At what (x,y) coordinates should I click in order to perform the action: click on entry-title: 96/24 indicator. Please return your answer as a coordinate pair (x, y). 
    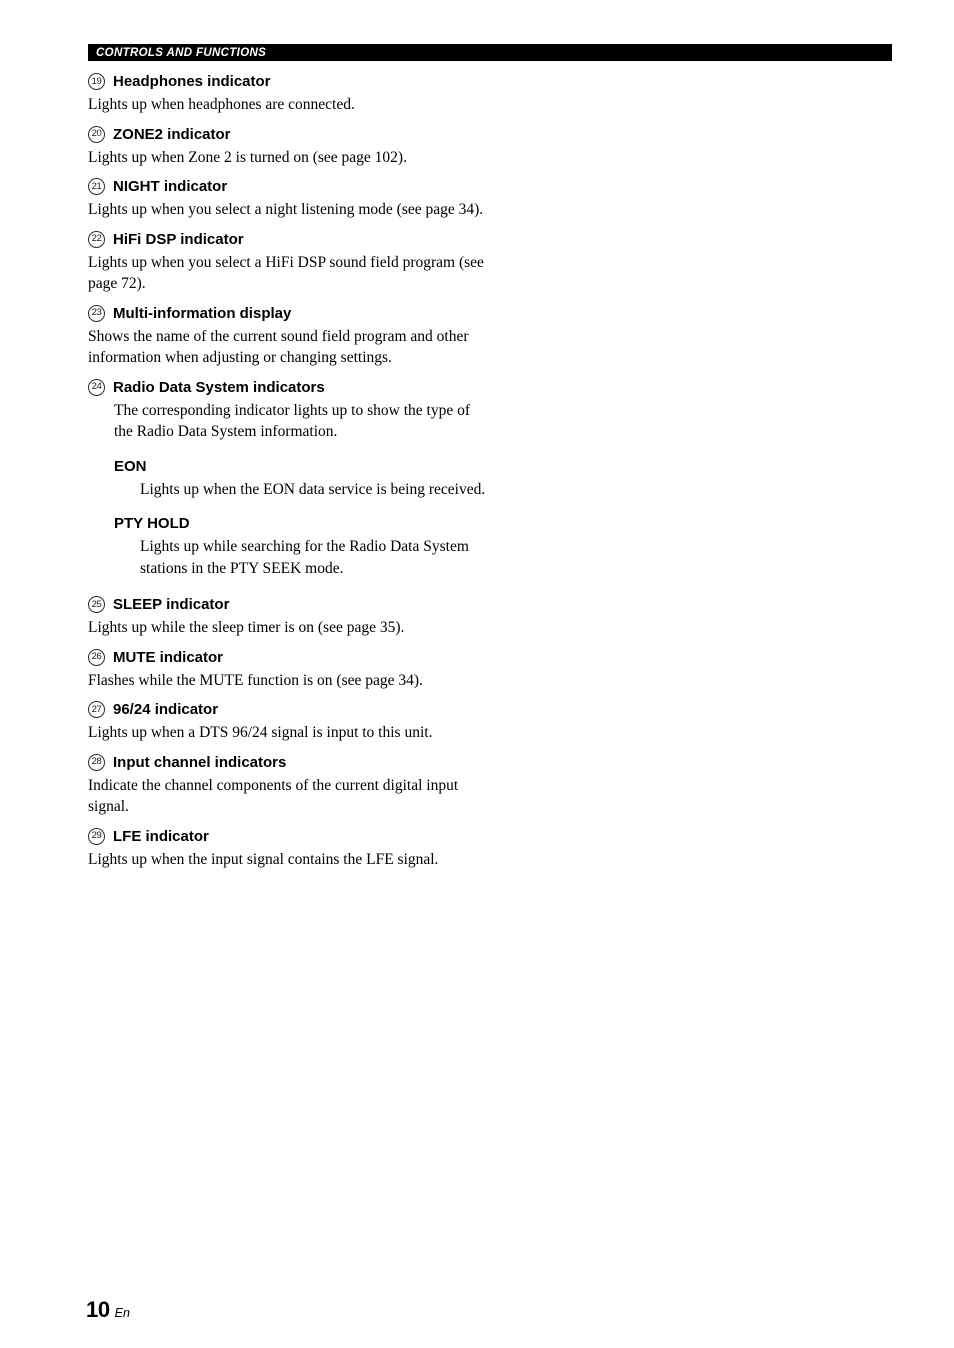
    Looking at the image, I should click on (166, 709).